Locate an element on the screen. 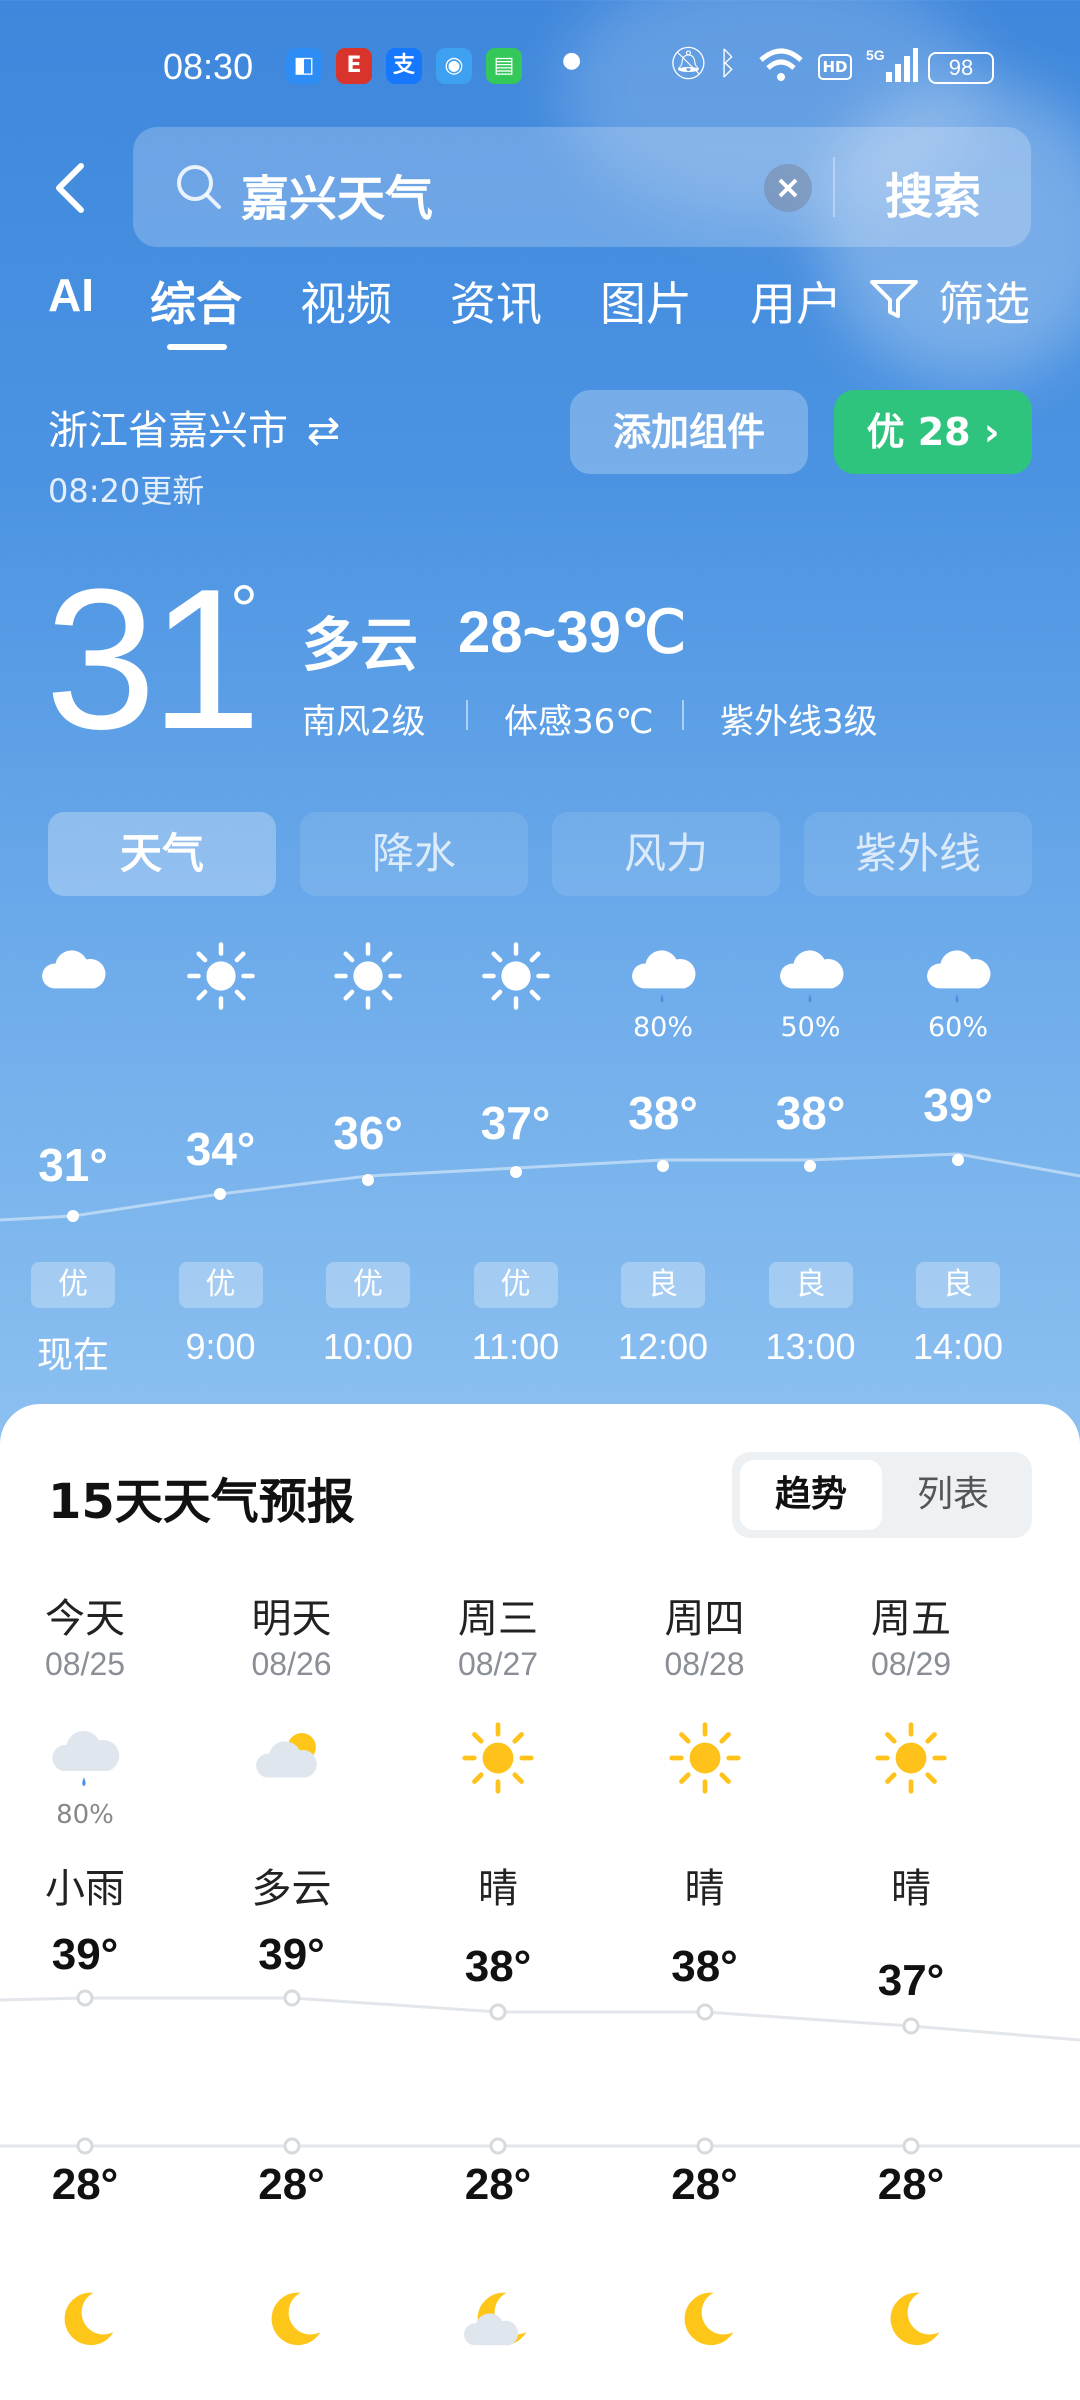 This screenshot has height=2400, width=1080. day-date: 08/29 is located at coordinates (911, 1664).